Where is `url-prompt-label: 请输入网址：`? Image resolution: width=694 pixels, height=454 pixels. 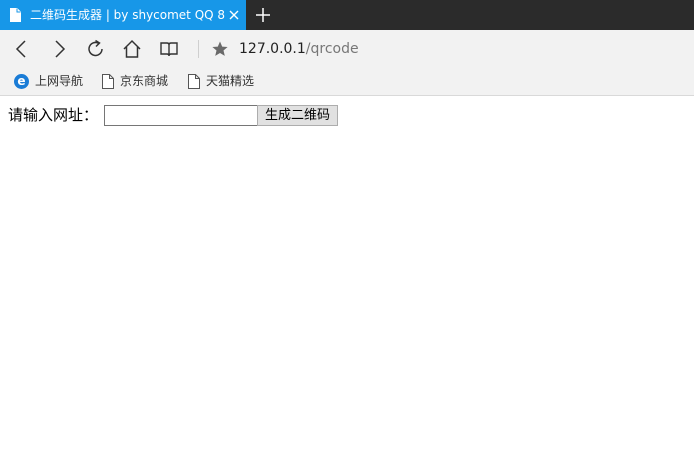
url-prompt-label: 请输入网址： is located at coordinates (53, 115).